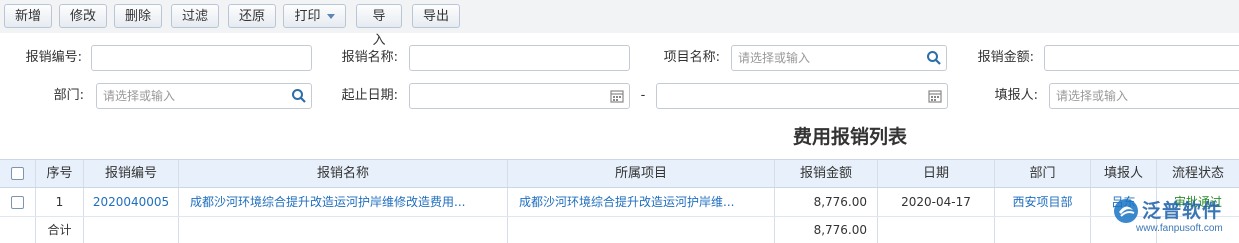 The image size is (1239, 243). I want to click on col-amount: 报销金额, so click(826, 173).